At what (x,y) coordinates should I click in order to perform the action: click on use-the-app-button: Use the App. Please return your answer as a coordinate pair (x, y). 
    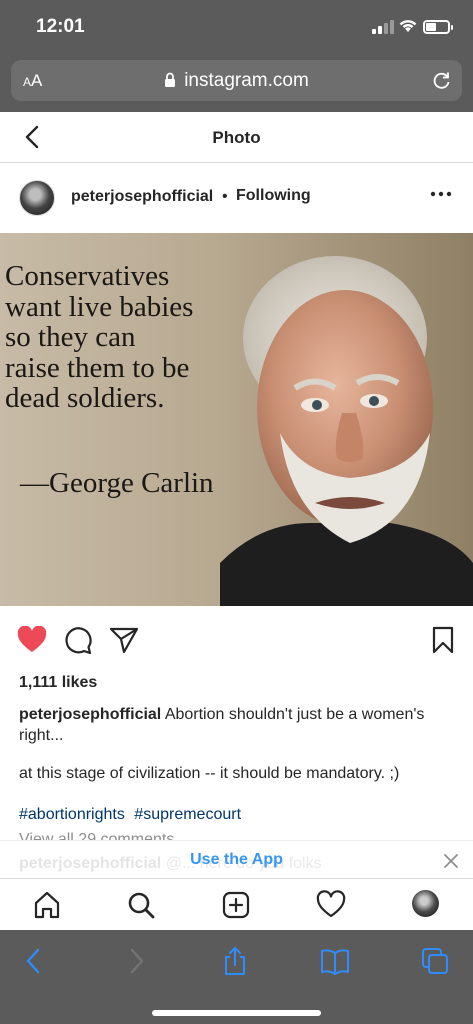
    Looking at the image, I should click on (236, 860).